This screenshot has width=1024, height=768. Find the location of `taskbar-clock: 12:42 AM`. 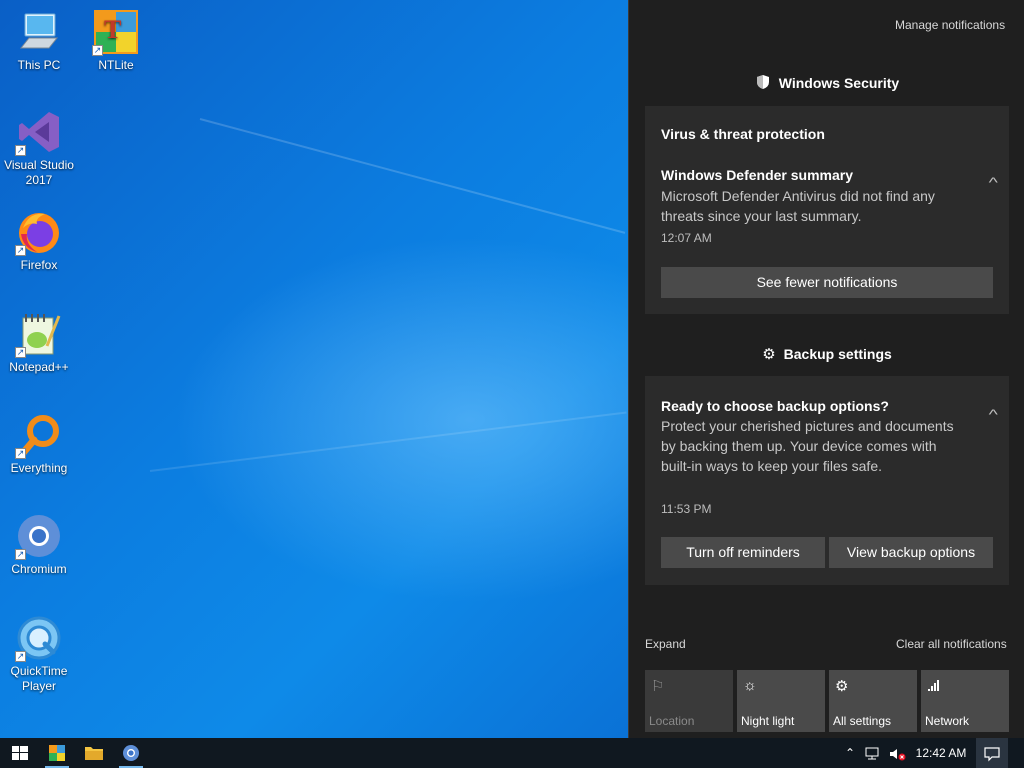

taskbar-clock: 12:42 AM is located at coordinates (941, 753).